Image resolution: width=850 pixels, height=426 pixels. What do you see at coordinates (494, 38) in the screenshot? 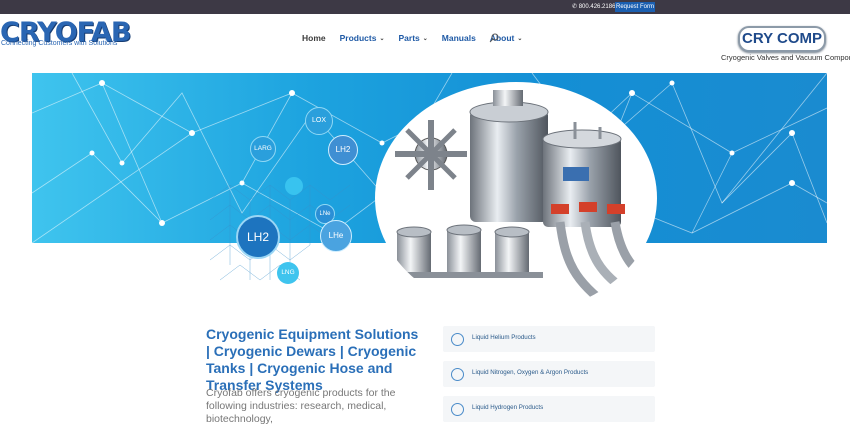
I see `search-icon` at bounding box center [494, 38].